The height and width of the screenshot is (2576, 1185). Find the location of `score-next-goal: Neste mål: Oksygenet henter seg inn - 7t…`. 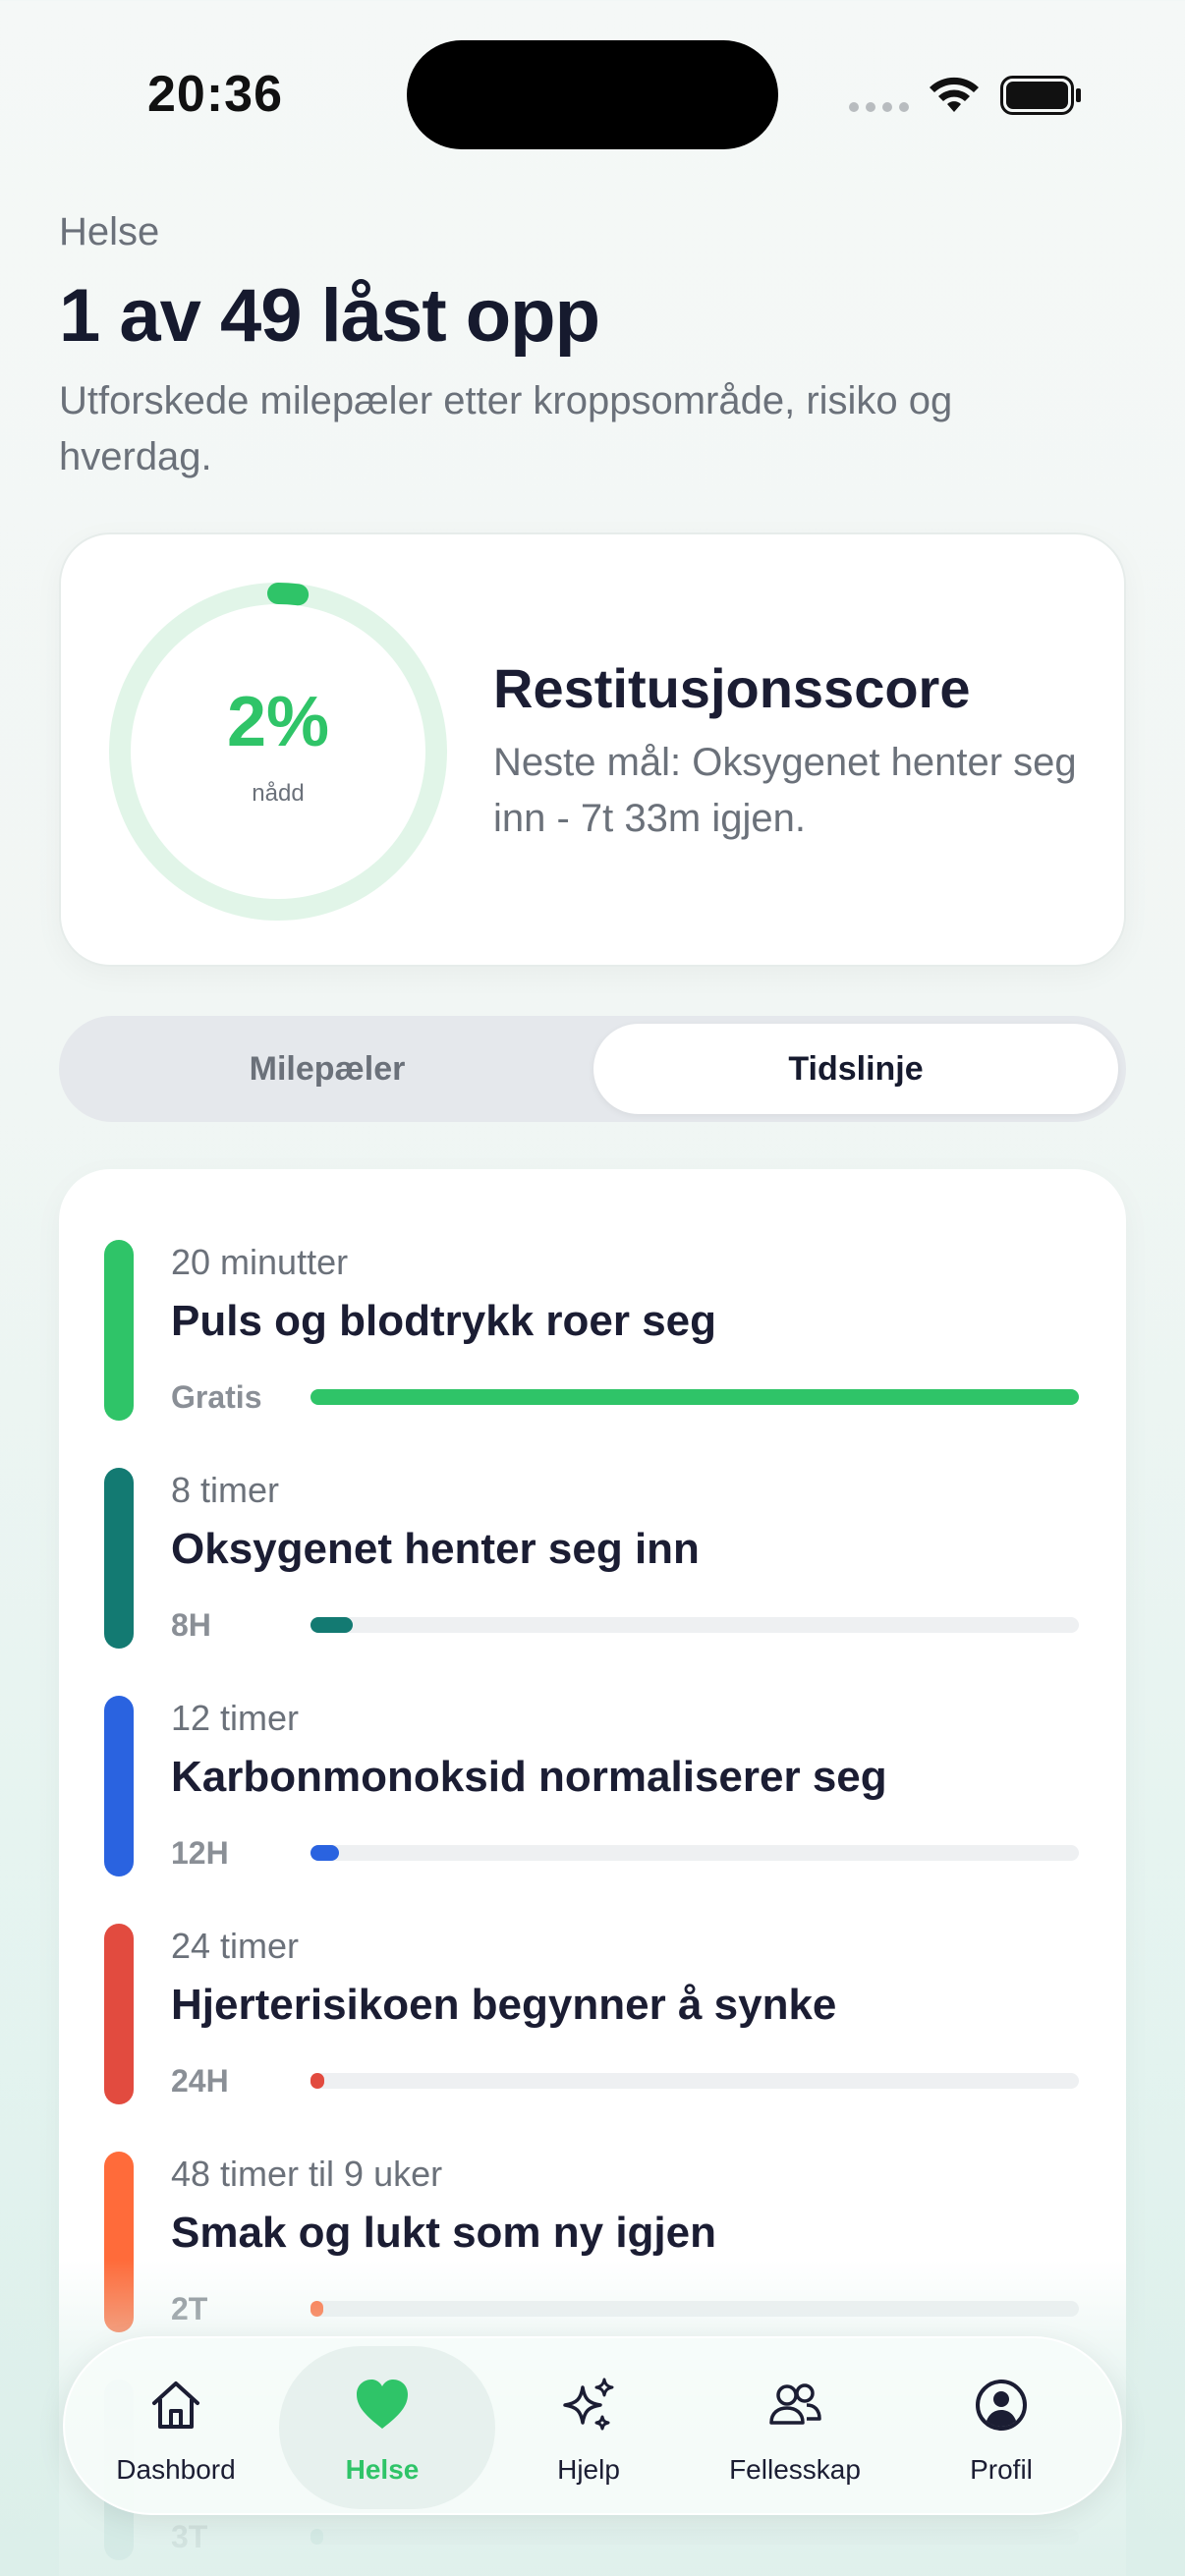

score-next-goal: Neste mål: Oksygenet henter seg inn - 7t… is located at coordinates (785, 790).